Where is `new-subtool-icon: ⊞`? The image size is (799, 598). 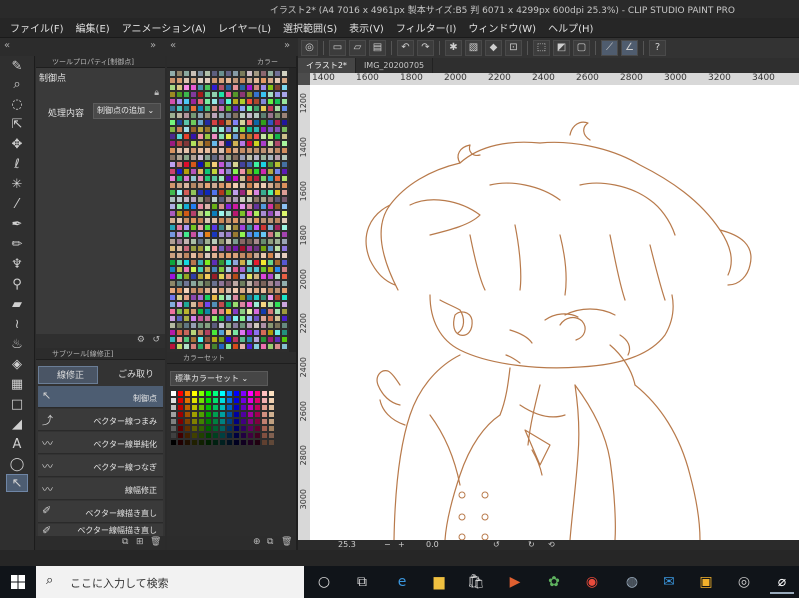 new-subtool-icon: ⊞ is located at coordinates (140, 542).